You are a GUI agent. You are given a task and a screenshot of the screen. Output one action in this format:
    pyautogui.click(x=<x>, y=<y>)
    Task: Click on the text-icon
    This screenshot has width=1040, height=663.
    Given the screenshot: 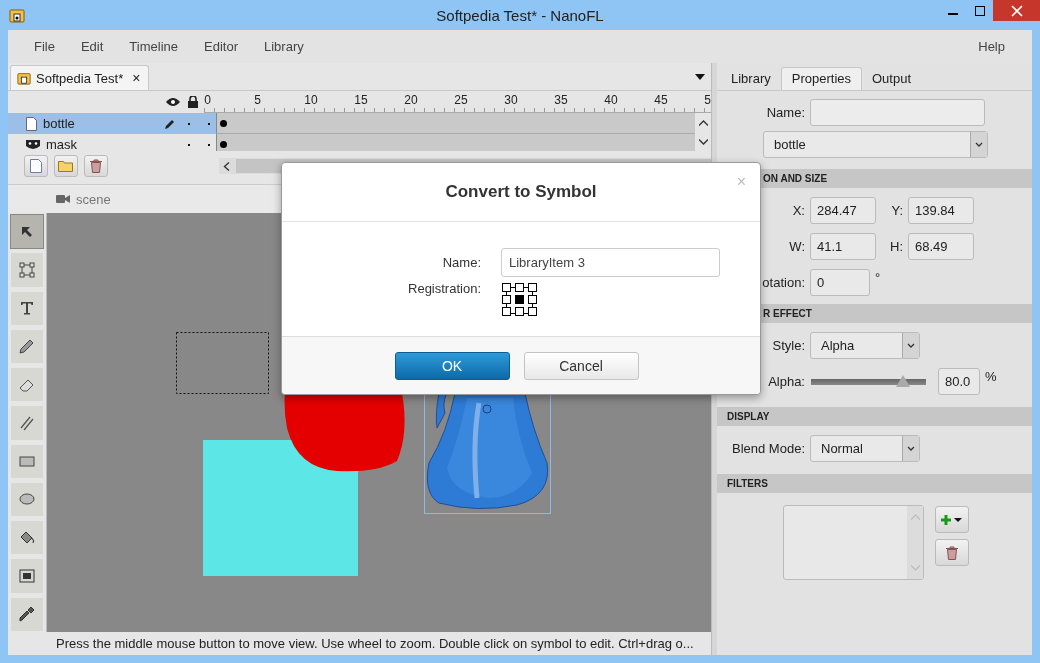 What is the action you would take?
    pyautogui.click(x=27, y=308)
    